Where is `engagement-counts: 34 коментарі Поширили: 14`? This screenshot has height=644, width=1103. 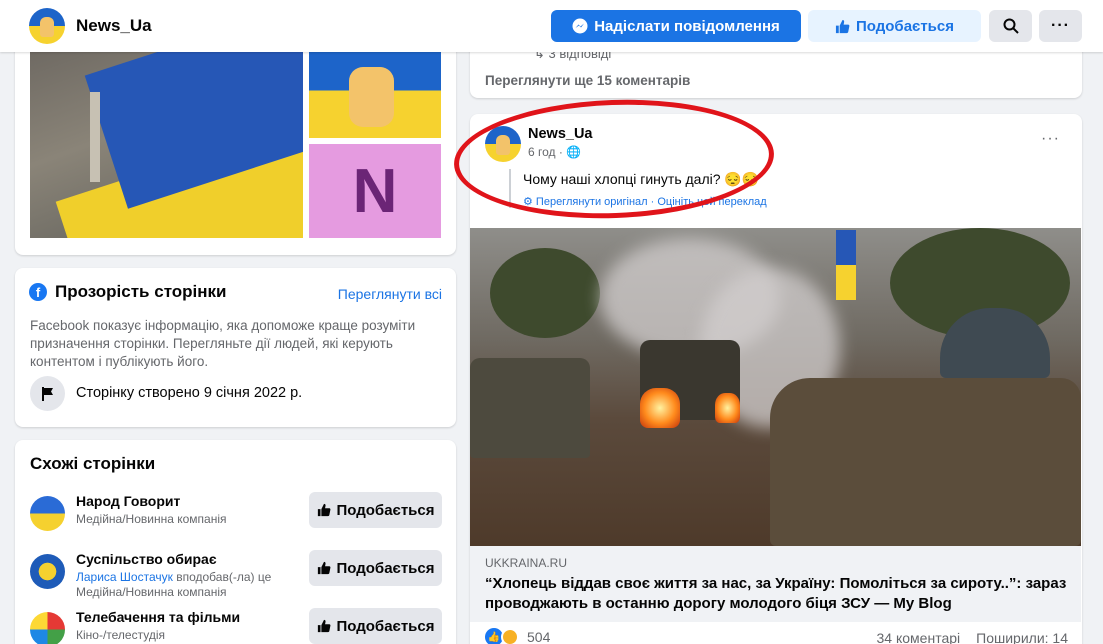
engagement-counts: 34 коментарі Поширили: 14 is located at coordinates (972, 637).